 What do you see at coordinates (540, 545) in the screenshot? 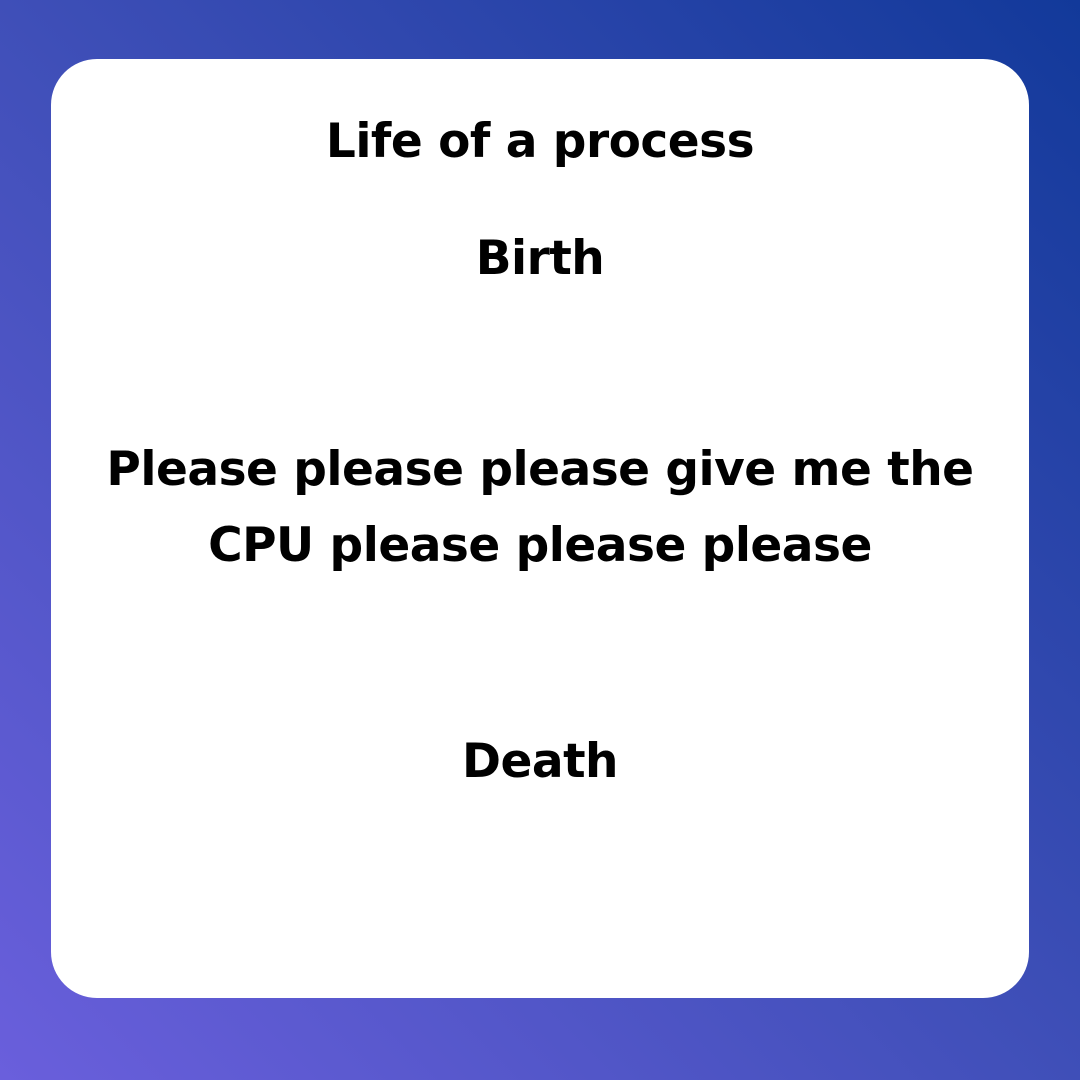
I see `cpu-plea-line-2: CPU please please please` at bounding box center [540, 545].